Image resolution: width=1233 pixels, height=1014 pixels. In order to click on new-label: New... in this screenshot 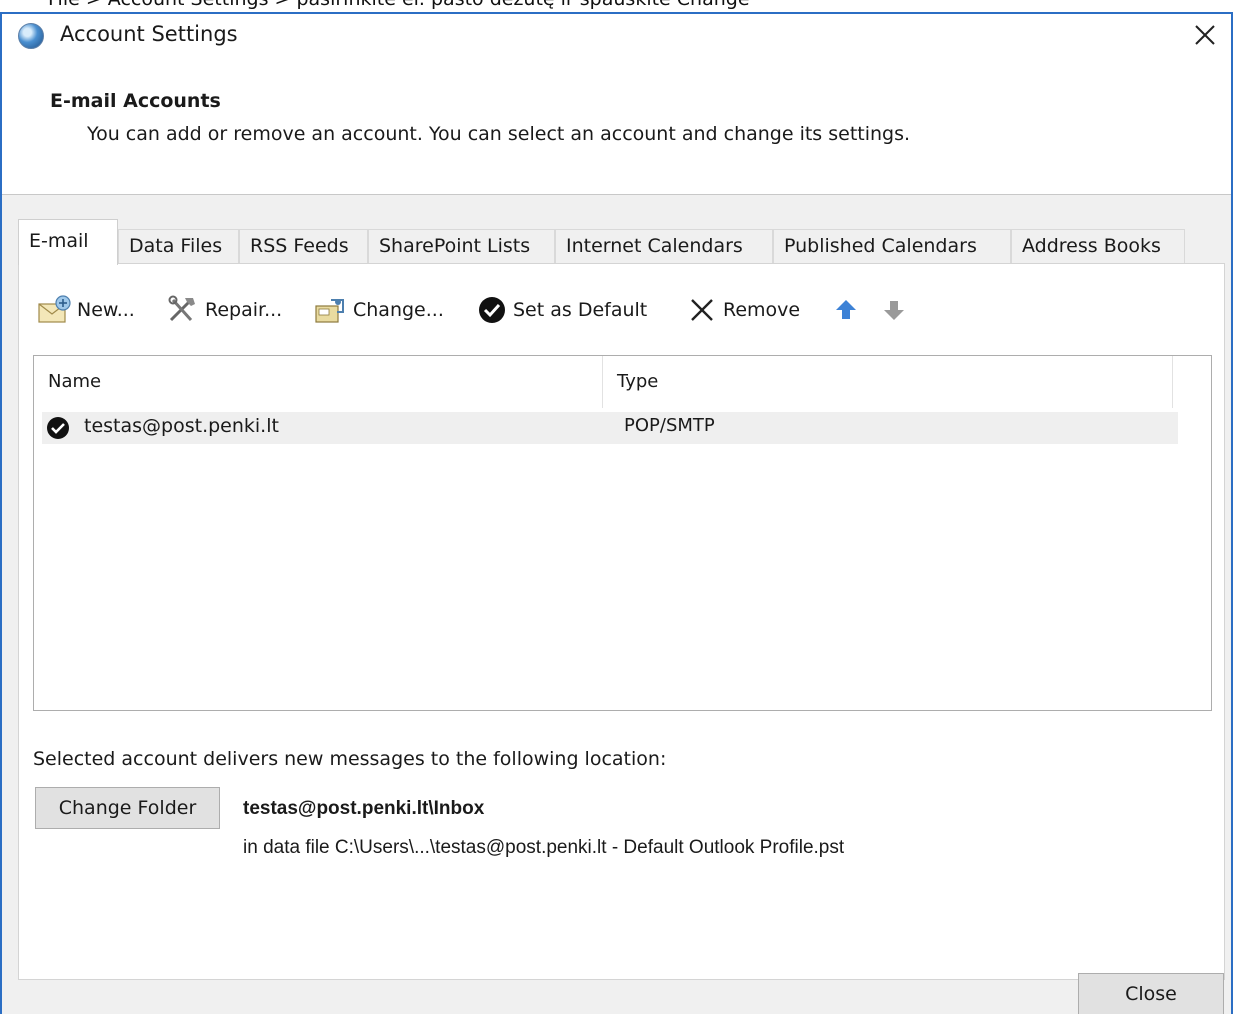, I will do `click(106, 310)`.